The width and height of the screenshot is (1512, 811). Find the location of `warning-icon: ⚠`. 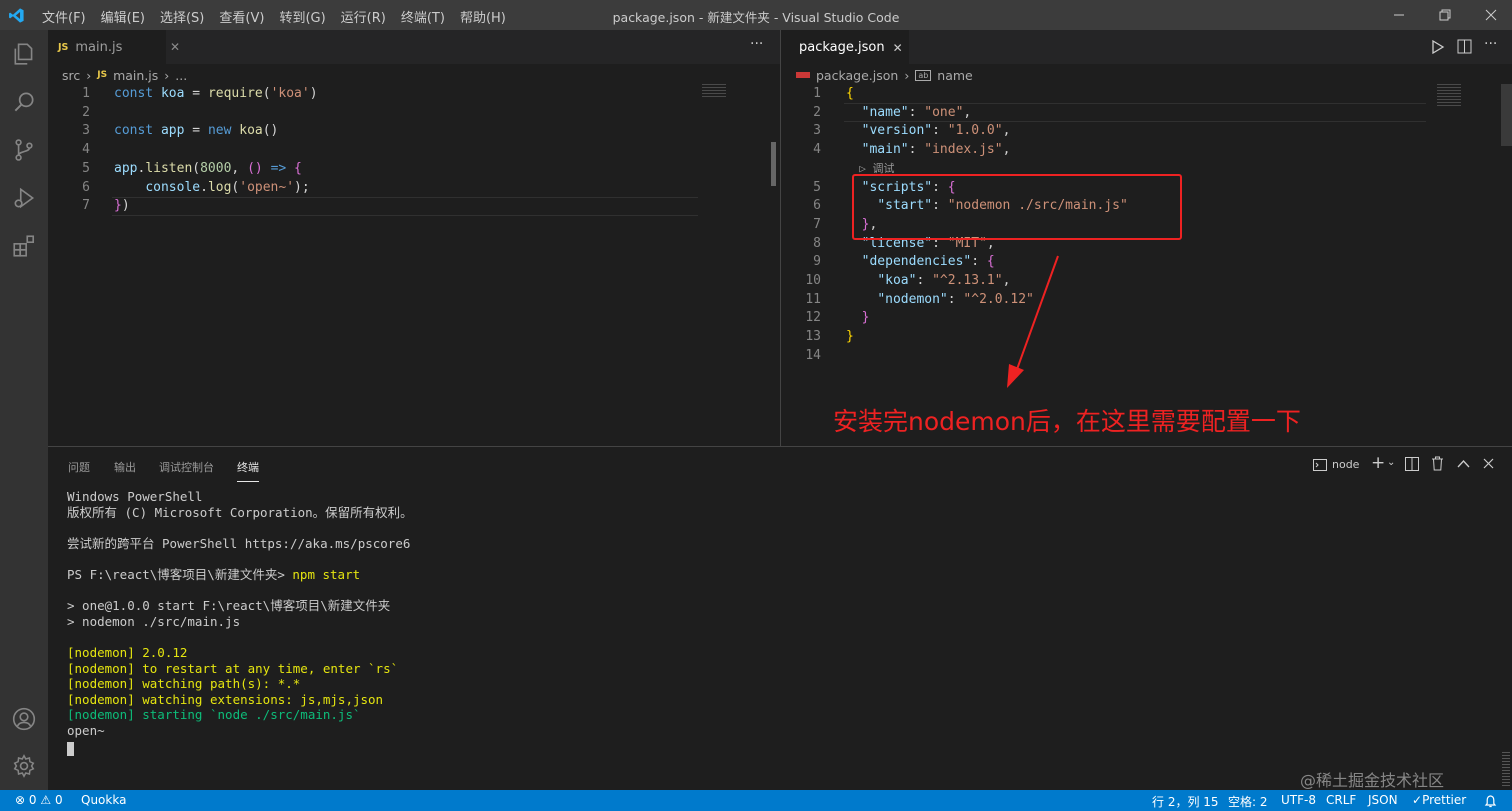

warning-icon: ⚠ is located at coordinates (46, 800).